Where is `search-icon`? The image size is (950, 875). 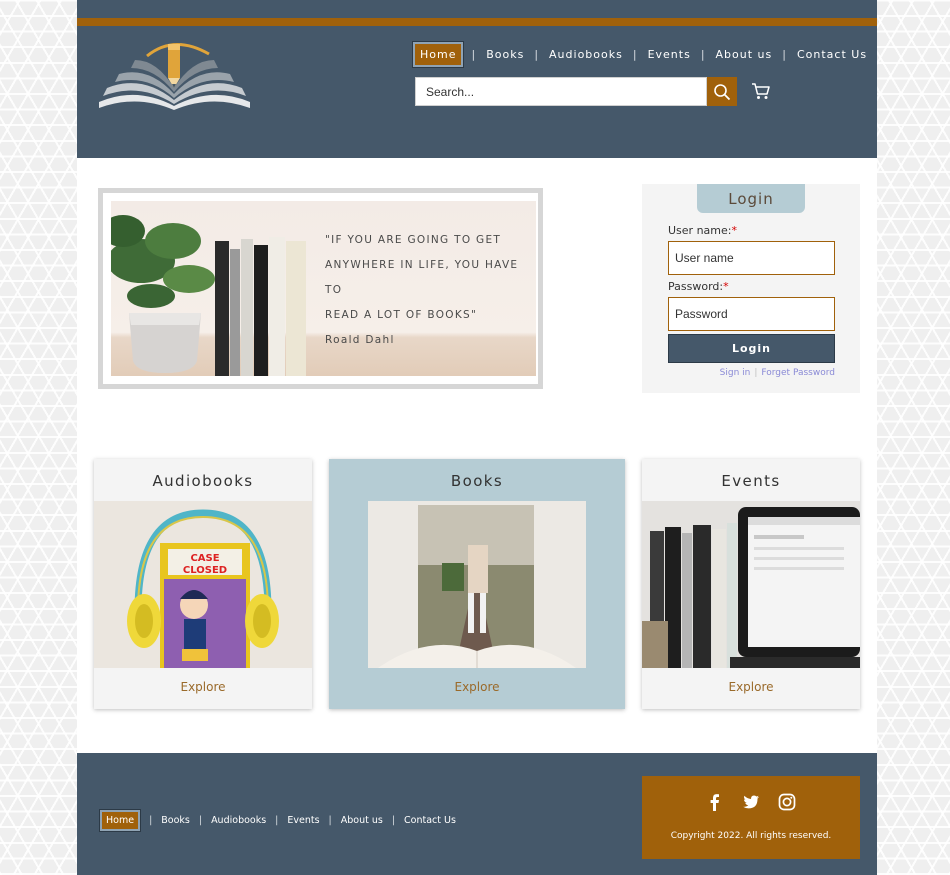 search-icon is located at coordinates (722, 91).